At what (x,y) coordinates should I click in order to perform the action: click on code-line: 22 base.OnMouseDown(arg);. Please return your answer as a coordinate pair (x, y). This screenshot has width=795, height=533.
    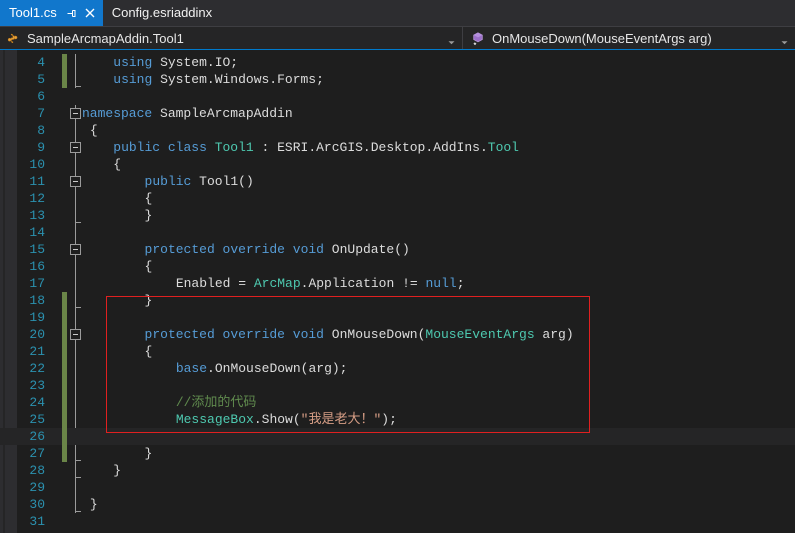
    Looking at the image, I should click on (397, 368).